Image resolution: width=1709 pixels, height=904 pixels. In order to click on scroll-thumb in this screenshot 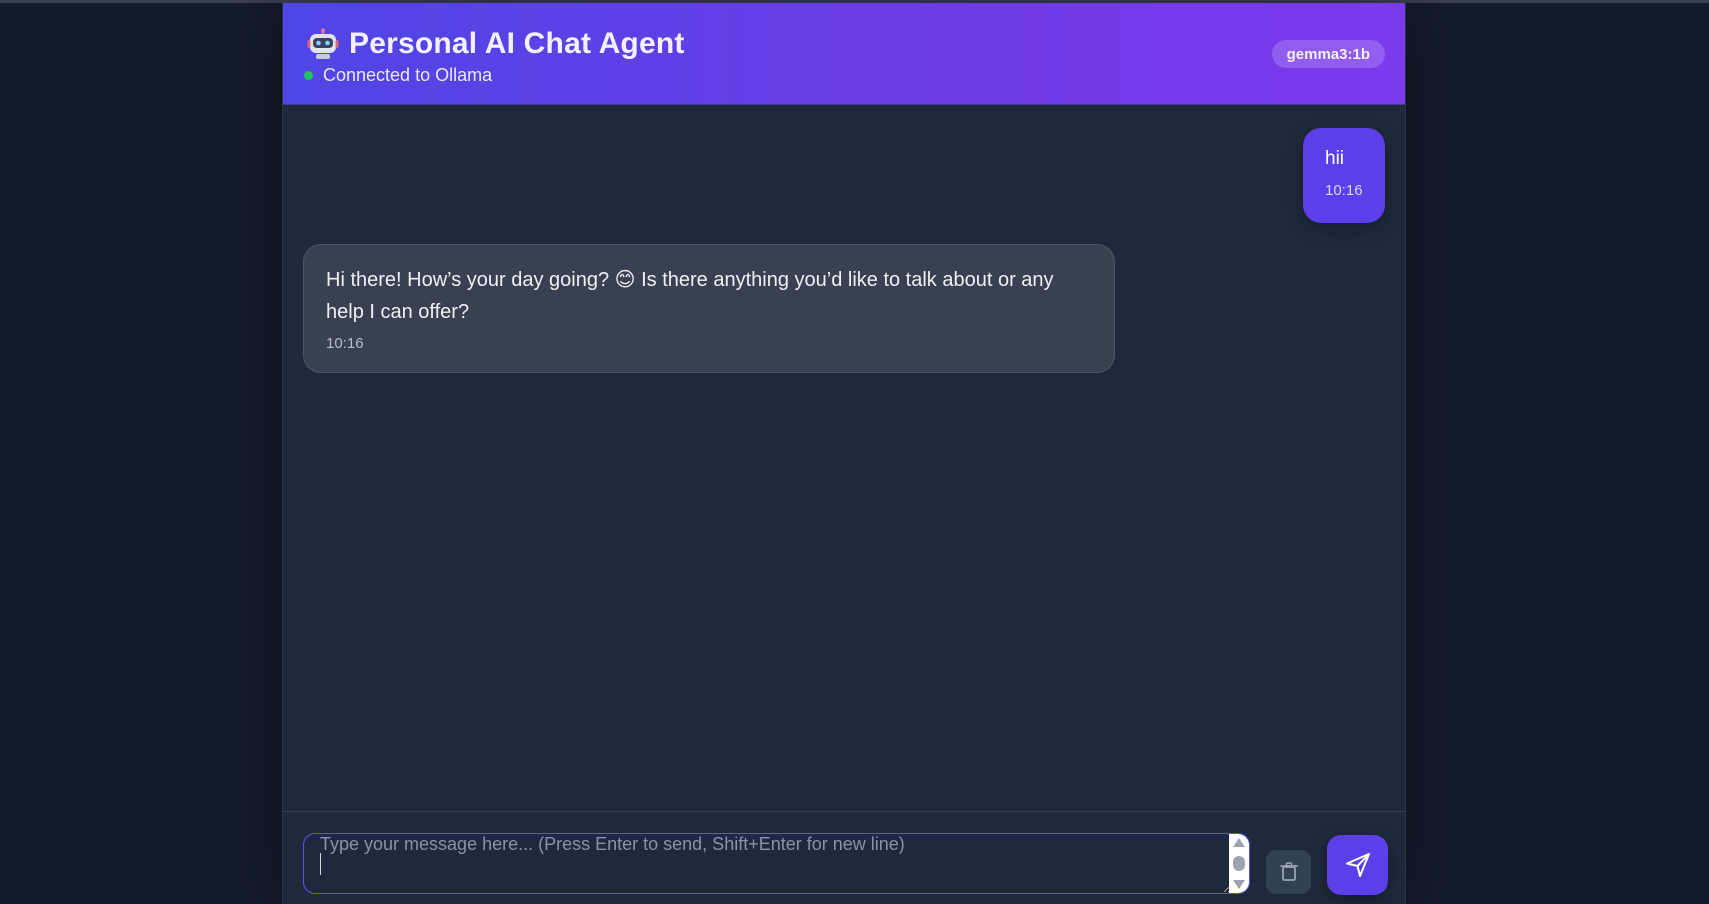, I will do `click(1239, 863)`.